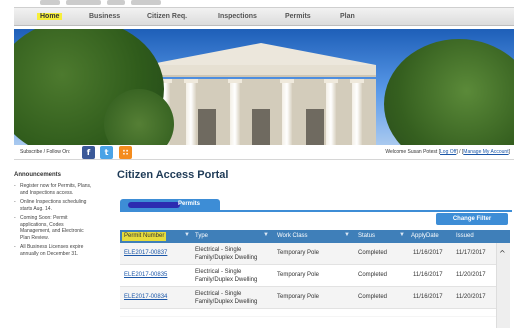  I want to click on scroll-up-icon: ^, so click(502, 253).